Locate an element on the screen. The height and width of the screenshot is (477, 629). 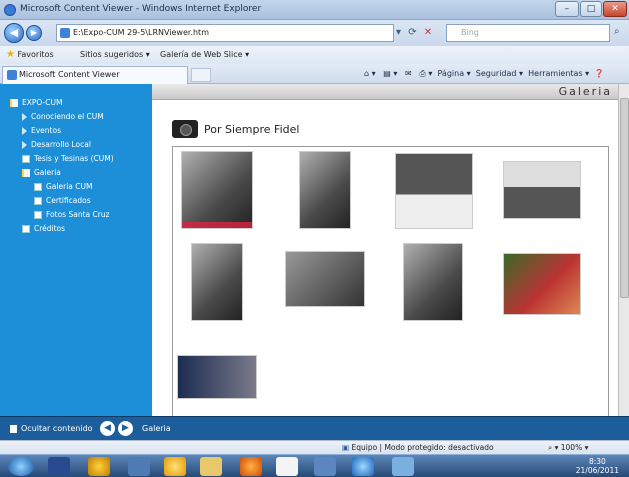
close-button: ✕ is located at coordinates (615, 9).